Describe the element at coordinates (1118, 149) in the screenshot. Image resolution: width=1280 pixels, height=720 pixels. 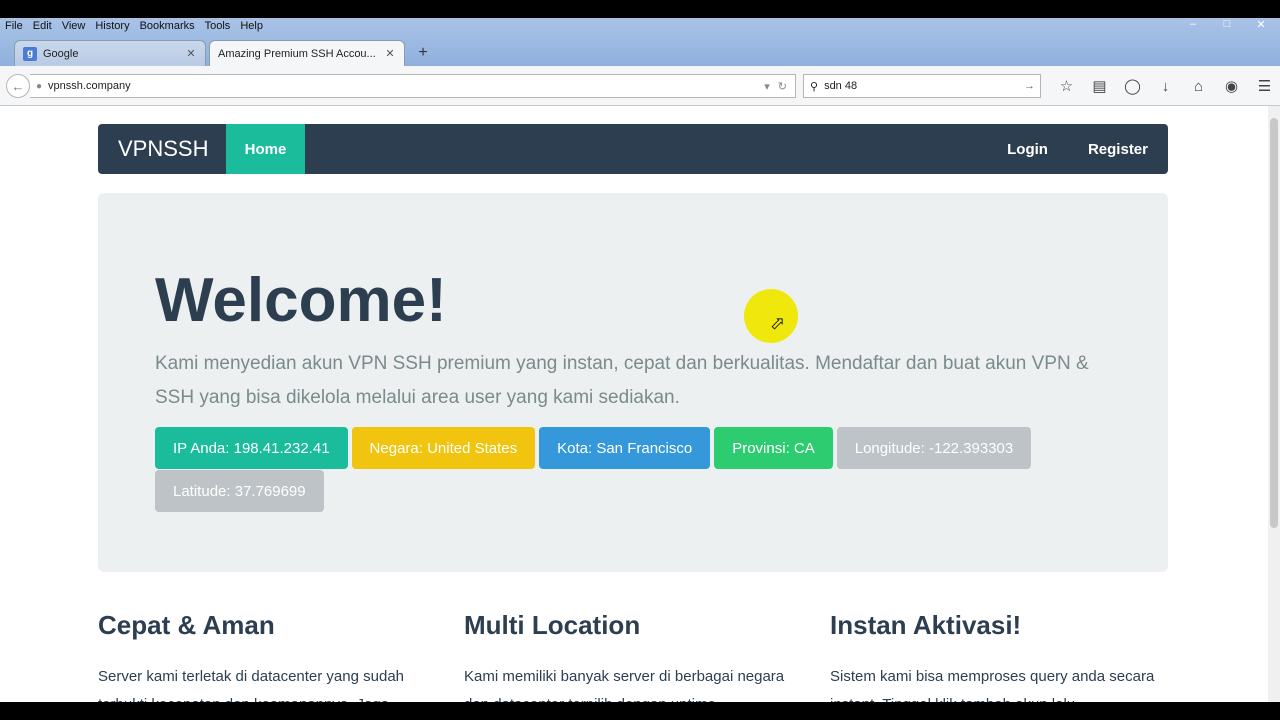
I see `nav-register-link: Register` at that location.